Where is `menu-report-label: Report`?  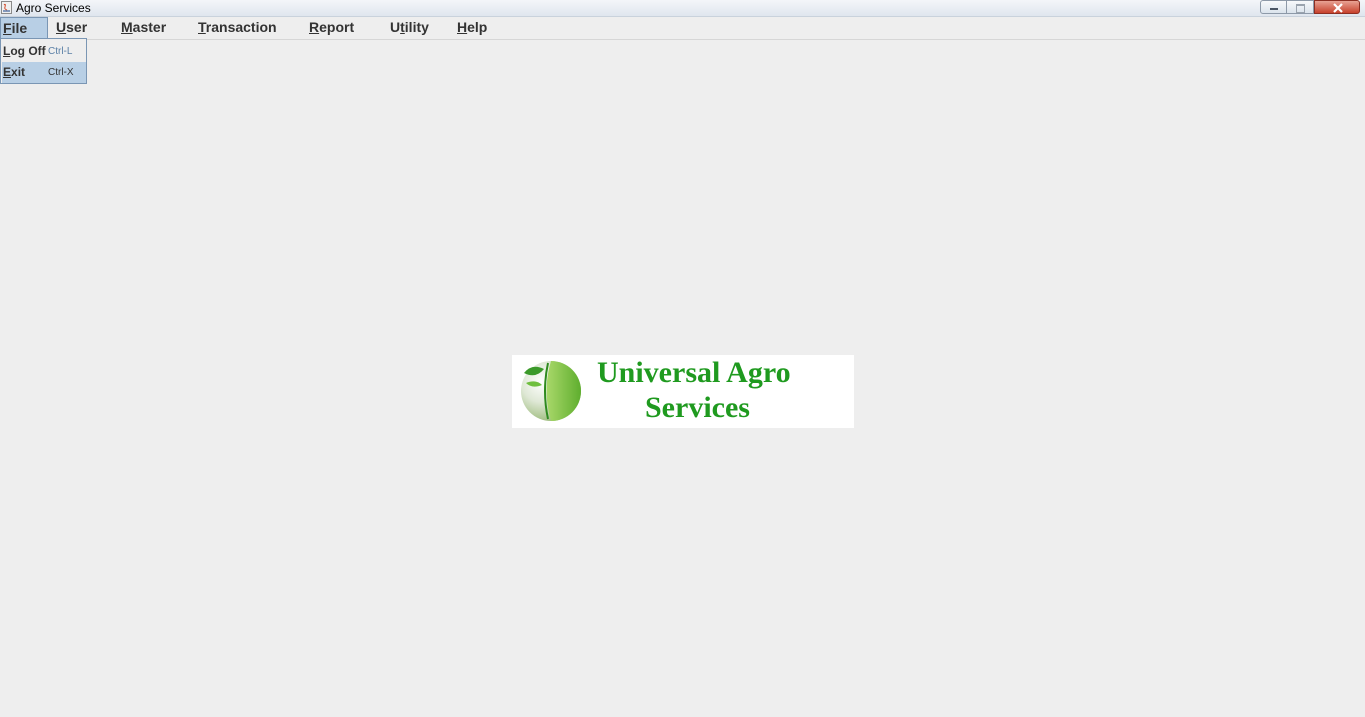
menu-report-label: Report is located at coordinates (332, 27).